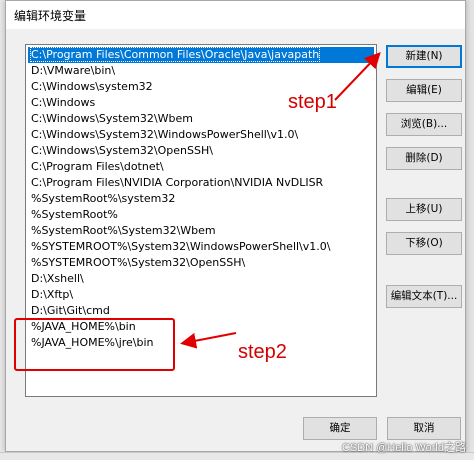 The image size is (474, 460). Describe the element at coordinates (424, 90) in the screenshot. I see `edit-button: 编辑(E)` at that location.